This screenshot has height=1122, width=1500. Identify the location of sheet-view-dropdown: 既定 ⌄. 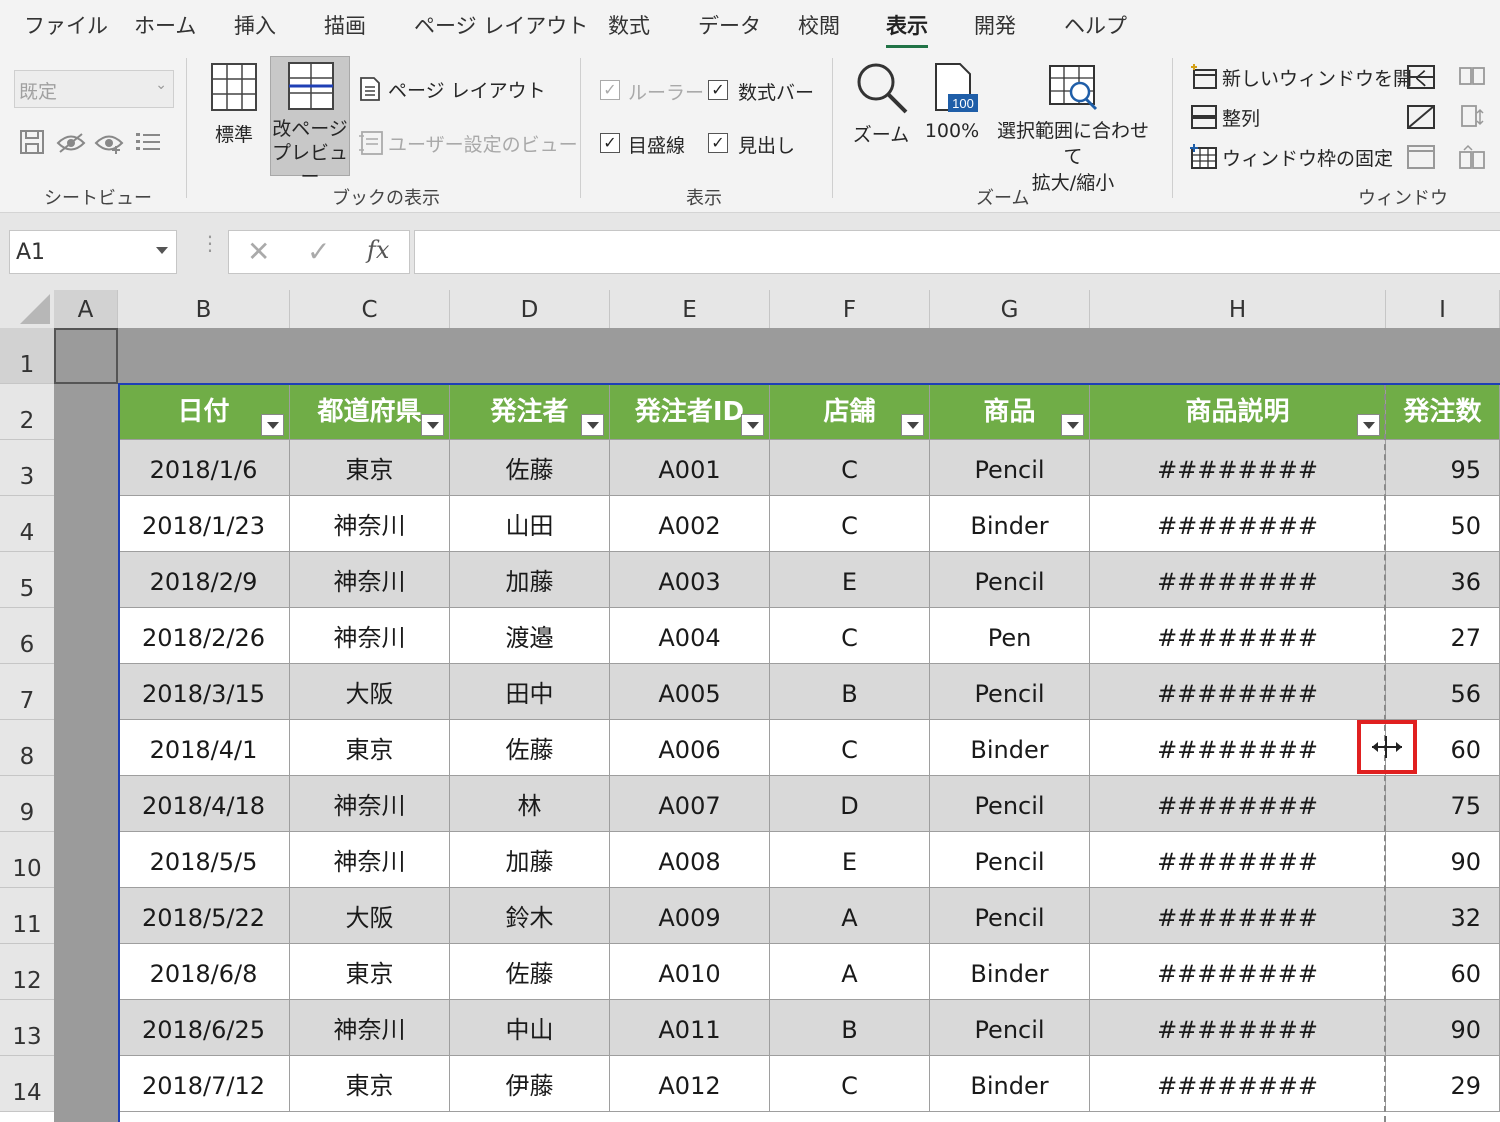
(94, 89).